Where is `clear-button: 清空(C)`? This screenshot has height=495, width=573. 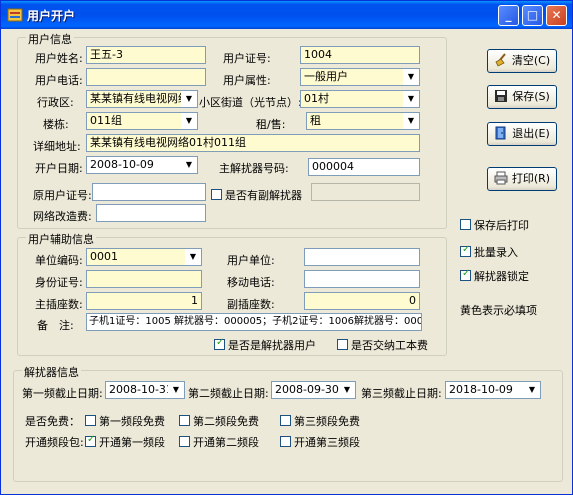 clear-button: 清空(C) is located at coordinates (522, 61).